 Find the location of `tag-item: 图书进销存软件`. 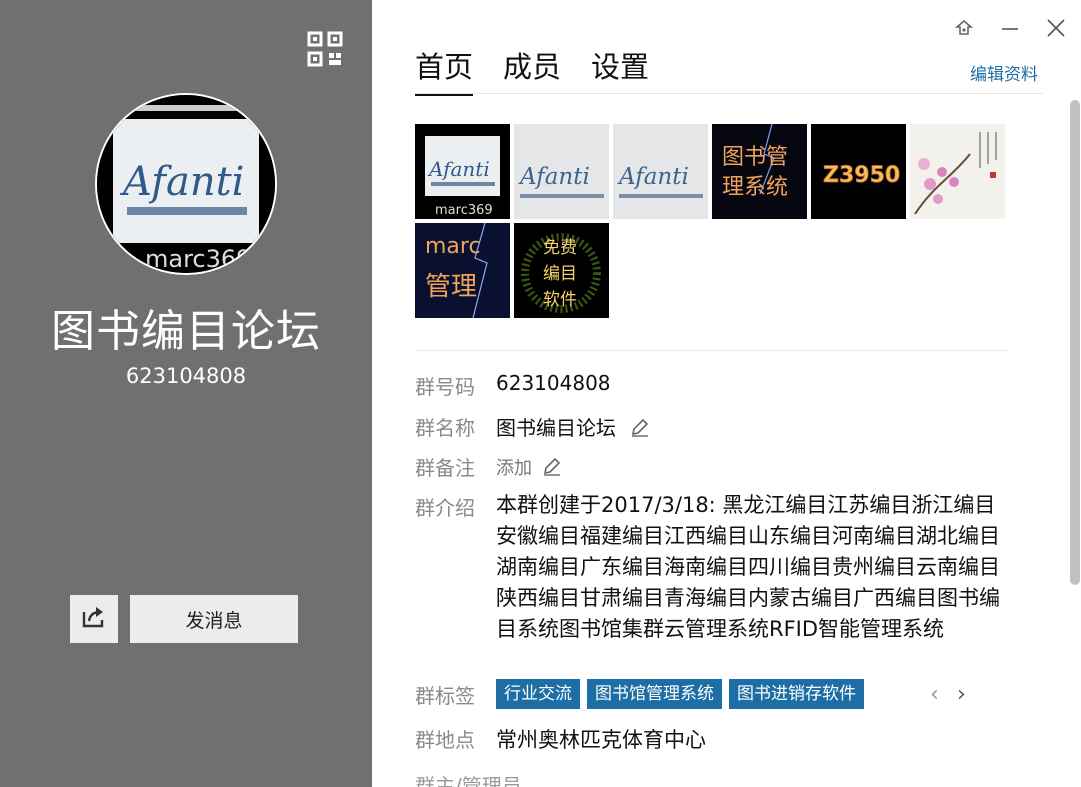

tag-item: 图书进销存软件 is located at coordinates (796, 694).